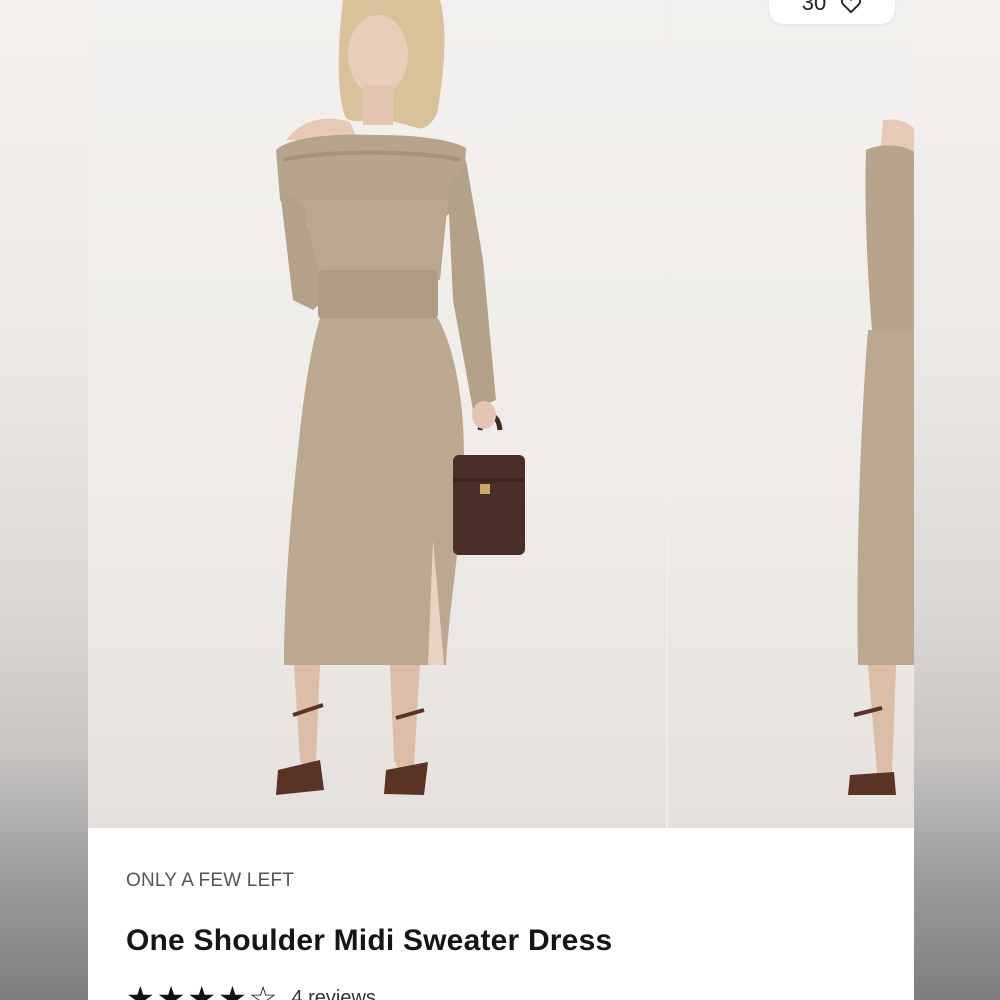 The width and height of the screenshot is (1000, 1000). What do you see at coordinates (210, 880) in the screenshot?
I see `stock-status-label: ONLY A FEW LEFT` at bounding box center [210, 880].